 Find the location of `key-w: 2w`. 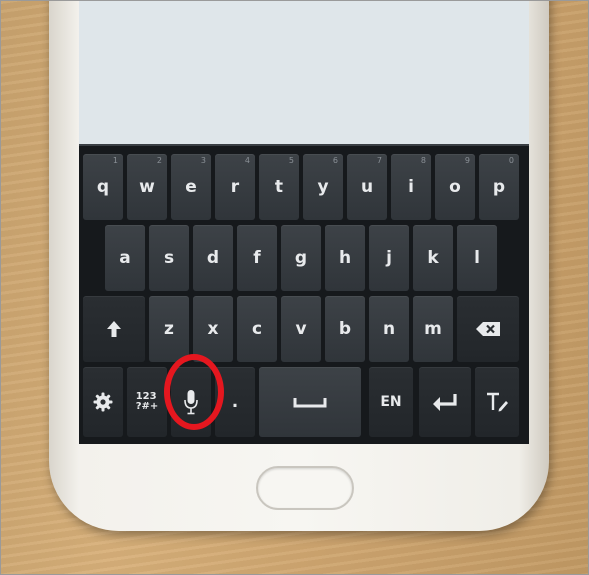

key-w: 2w is located at coordinates (147, 187).